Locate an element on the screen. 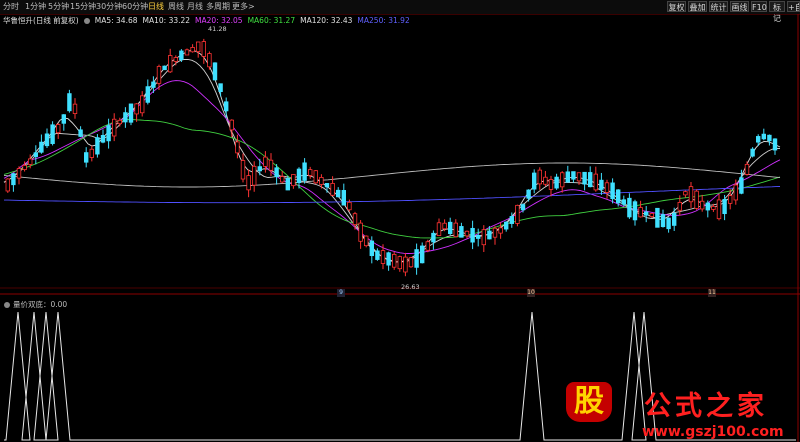  watermark-url: www.gszj100.com is located at coordinates (713, 432).